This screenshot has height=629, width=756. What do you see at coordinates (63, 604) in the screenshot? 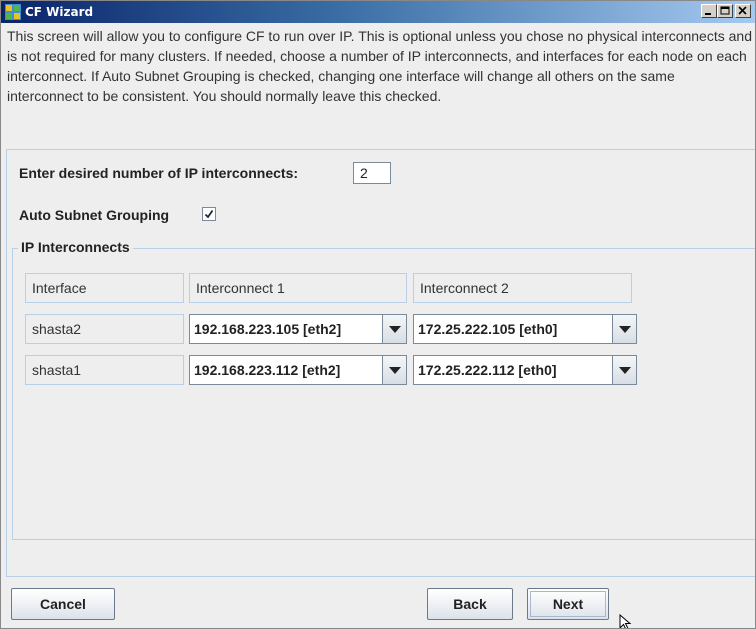
I see `cancel-button: Cancel` at bounding box center [63, 604].